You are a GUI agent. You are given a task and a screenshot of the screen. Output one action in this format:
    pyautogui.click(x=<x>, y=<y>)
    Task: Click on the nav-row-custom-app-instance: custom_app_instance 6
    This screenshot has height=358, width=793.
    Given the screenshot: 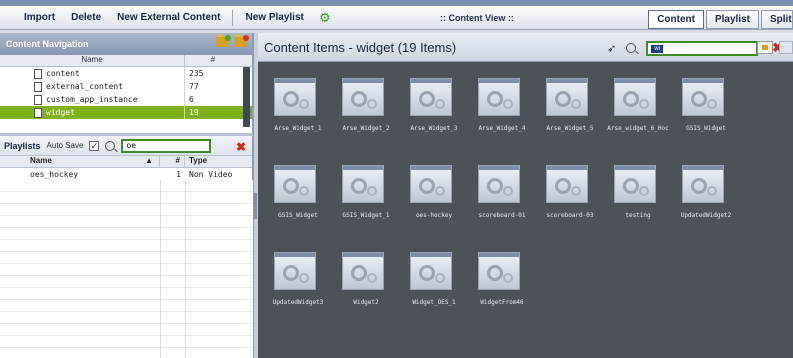 What is the action you would take?
    pyautogui.click(x=126, y=99)
    